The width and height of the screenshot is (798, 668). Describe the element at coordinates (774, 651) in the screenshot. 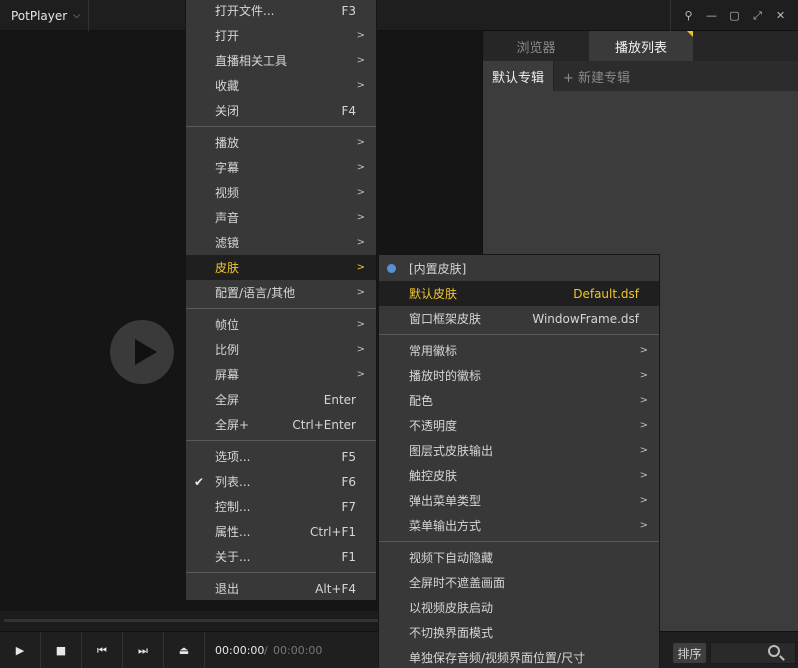

I see `search-icon` at that location.